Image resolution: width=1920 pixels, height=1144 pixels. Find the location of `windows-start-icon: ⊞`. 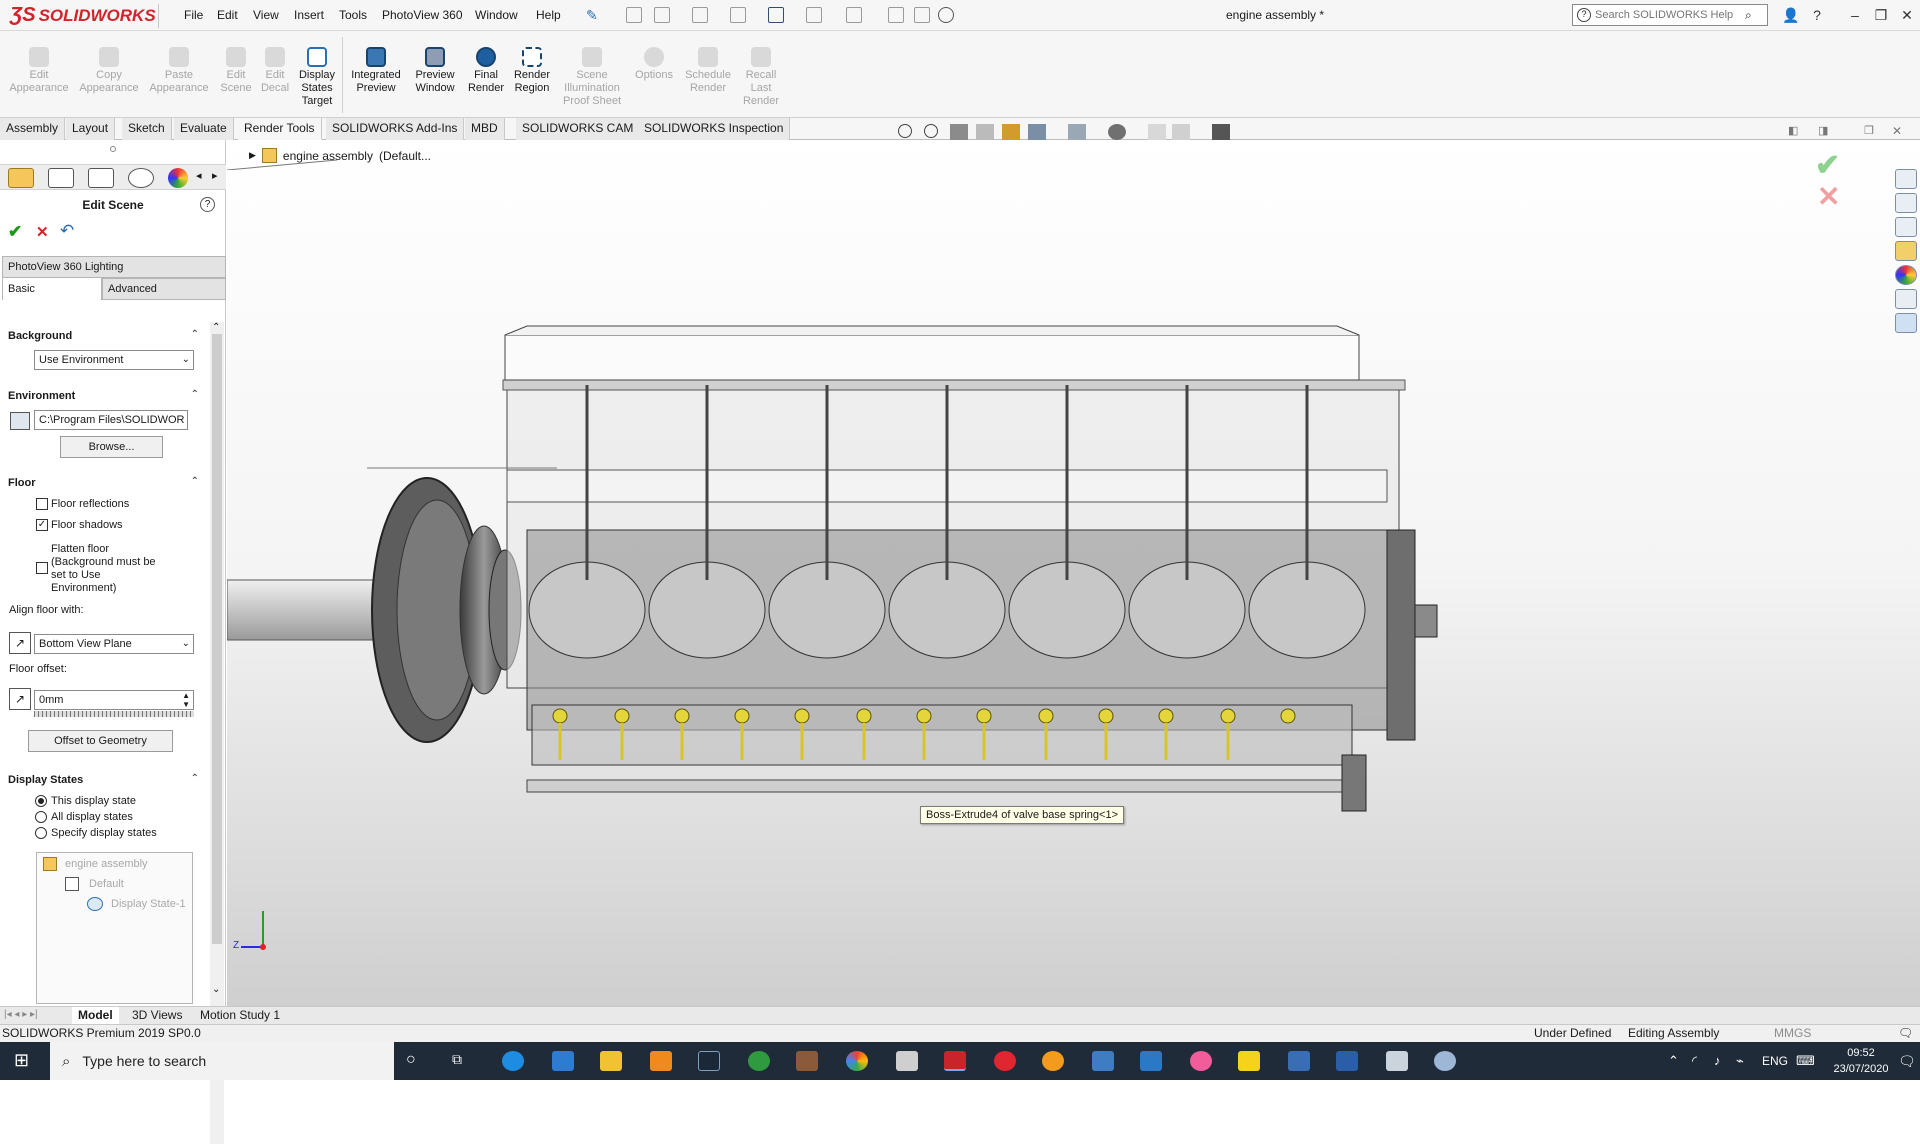

windows-start-icon: ⊞ is located at coordinates (21, 1060).